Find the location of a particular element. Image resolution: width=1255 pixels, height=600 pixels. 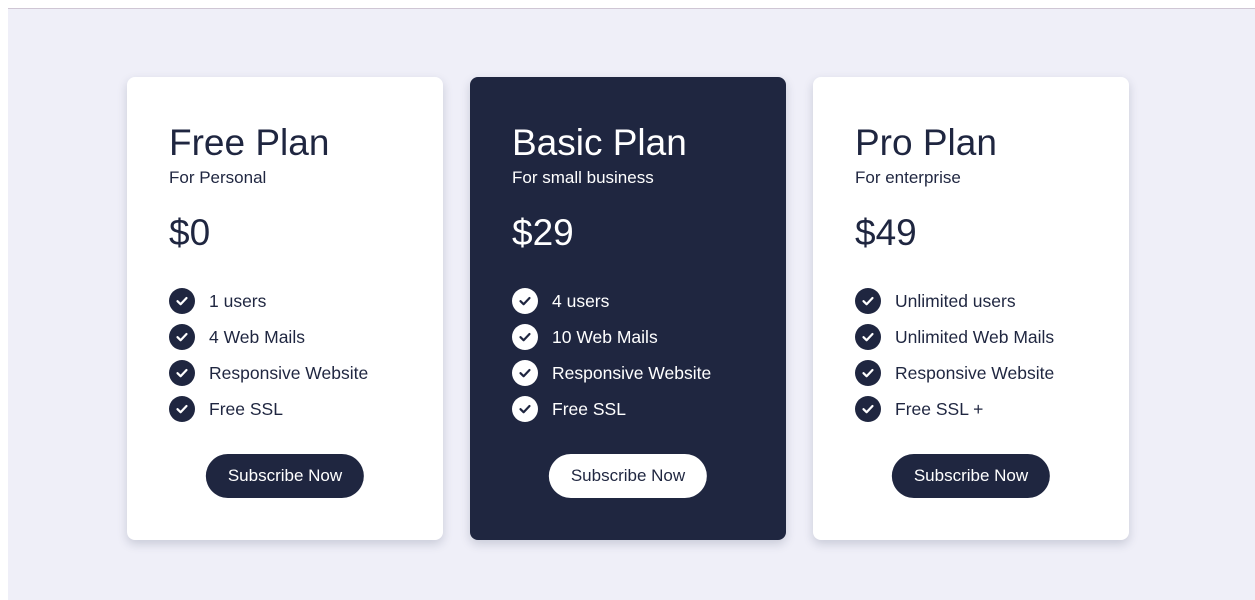

feature-item: Unlimited Web Mails is located at coordinates (954, 337).